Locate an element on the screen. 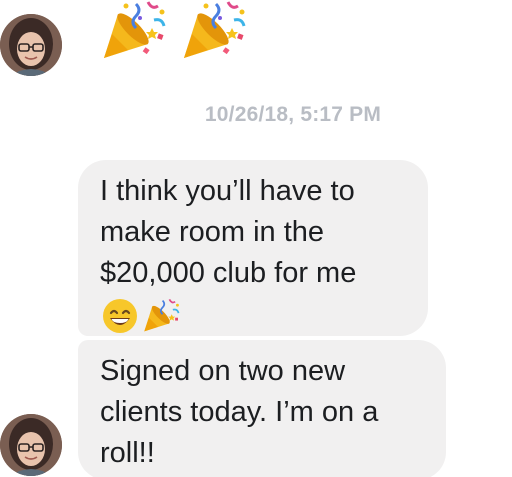 This screenshot has width=512, height=477. timestamp-text: 10/26/18, 5:17 PM is located at coordinates (293, 114).